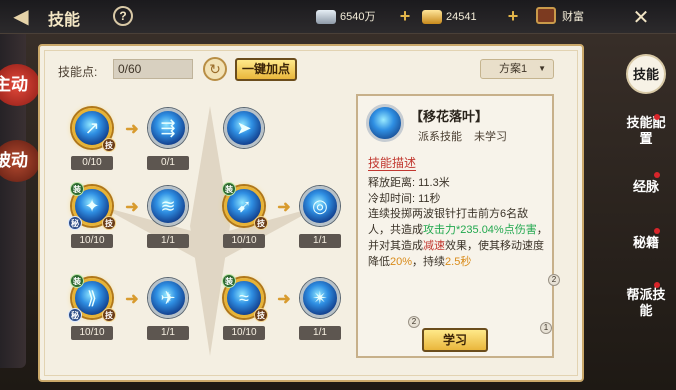 Image resolution: width=676 pixels, height=390 pixels. I want to click on skill-node: ✴, so click(320, 298).